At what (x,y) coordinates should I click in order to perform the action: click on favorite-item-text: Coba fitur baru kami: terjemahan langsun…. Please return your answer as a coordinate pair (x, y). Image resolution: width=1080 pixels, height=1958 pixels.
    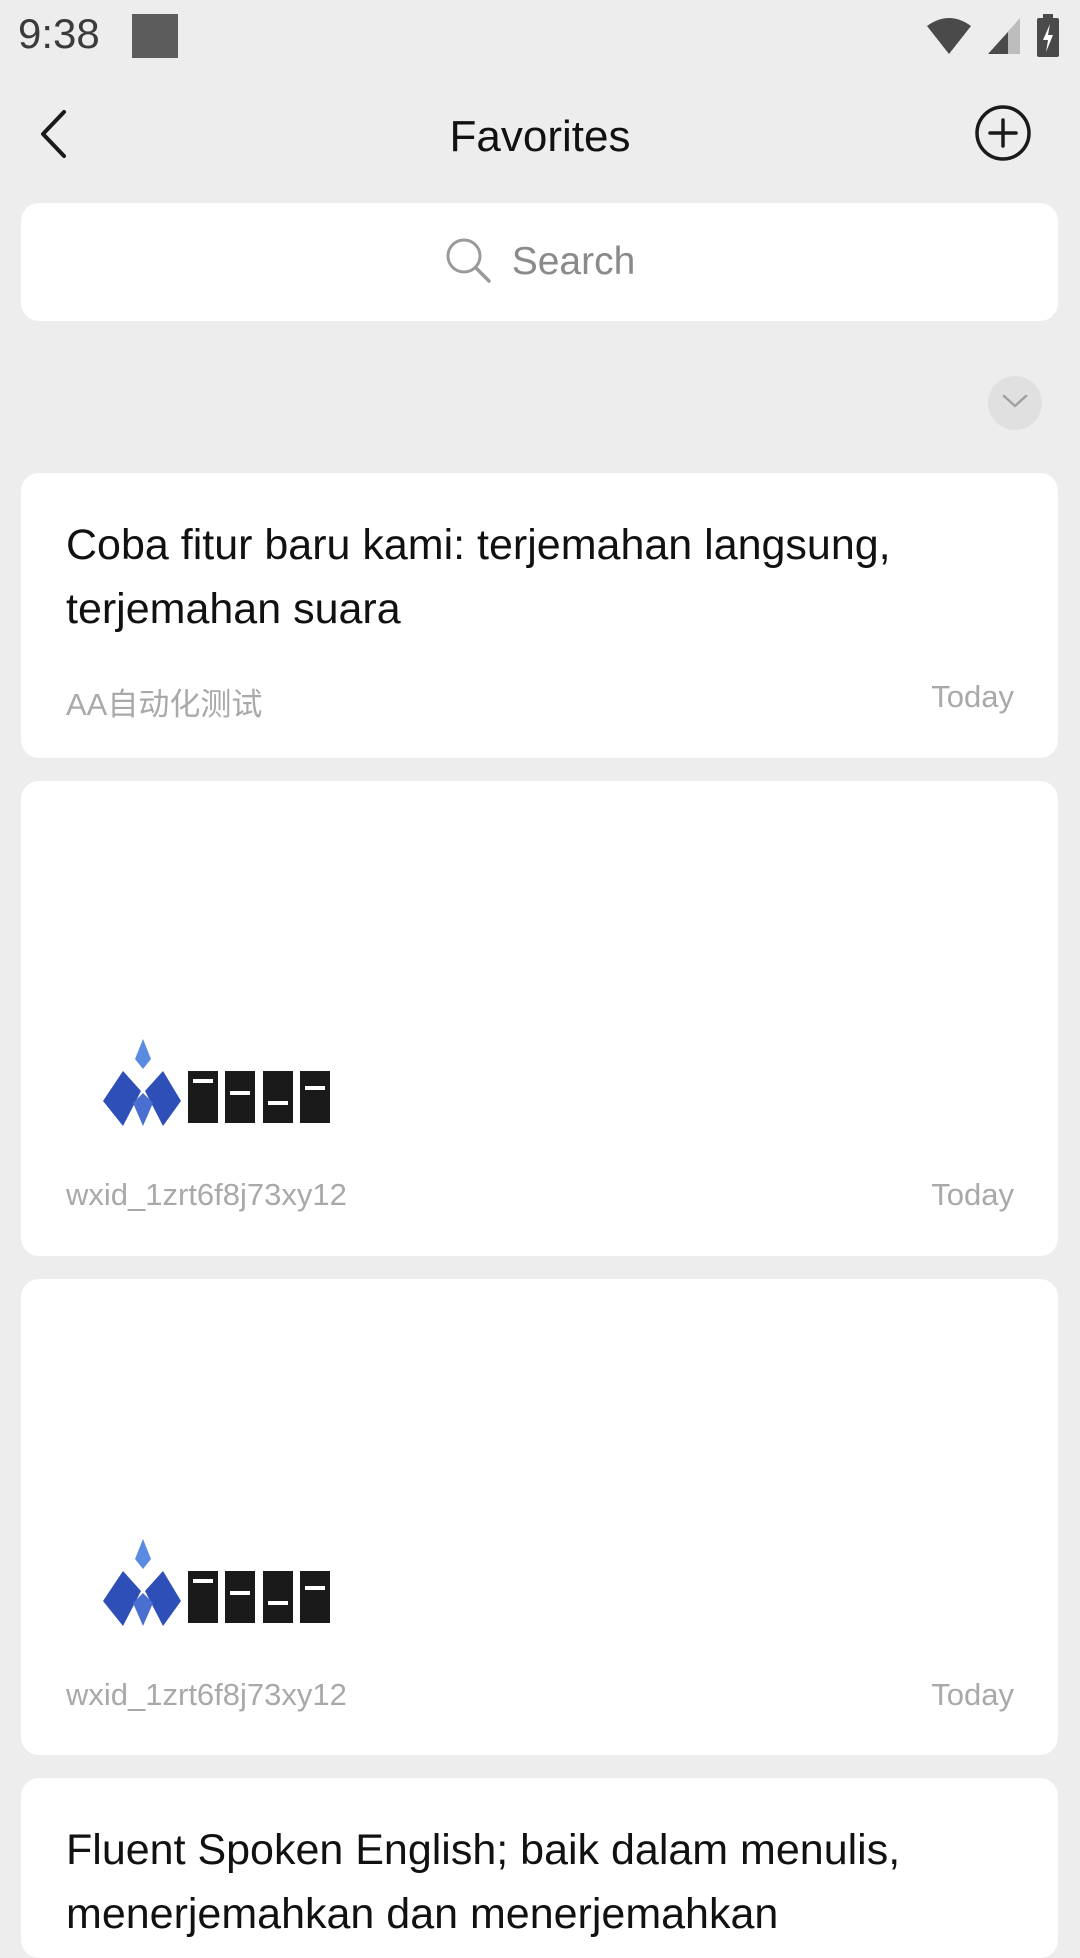
    Looking at the image, I should click on (539, 615).